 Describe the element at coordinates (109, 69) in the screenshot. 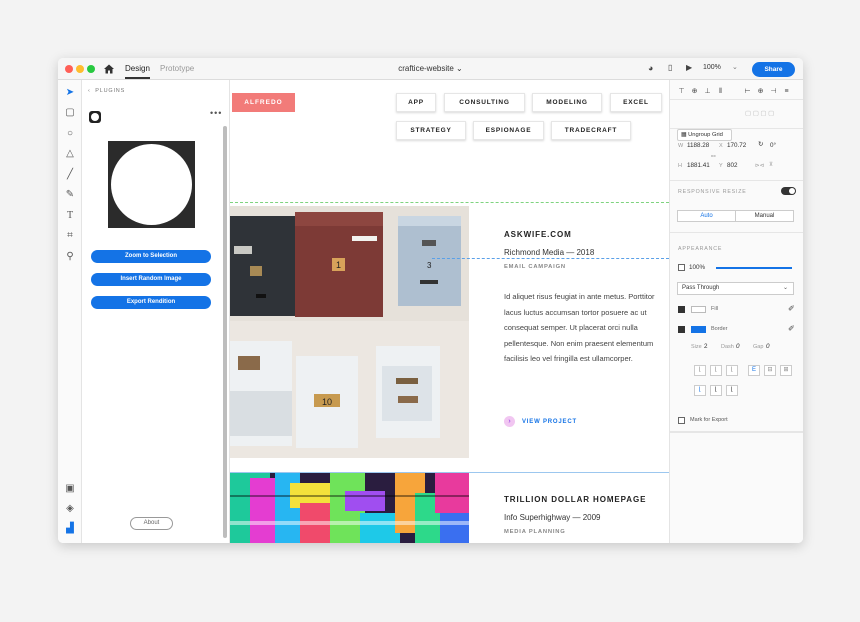

I see `home-icon` at that location.